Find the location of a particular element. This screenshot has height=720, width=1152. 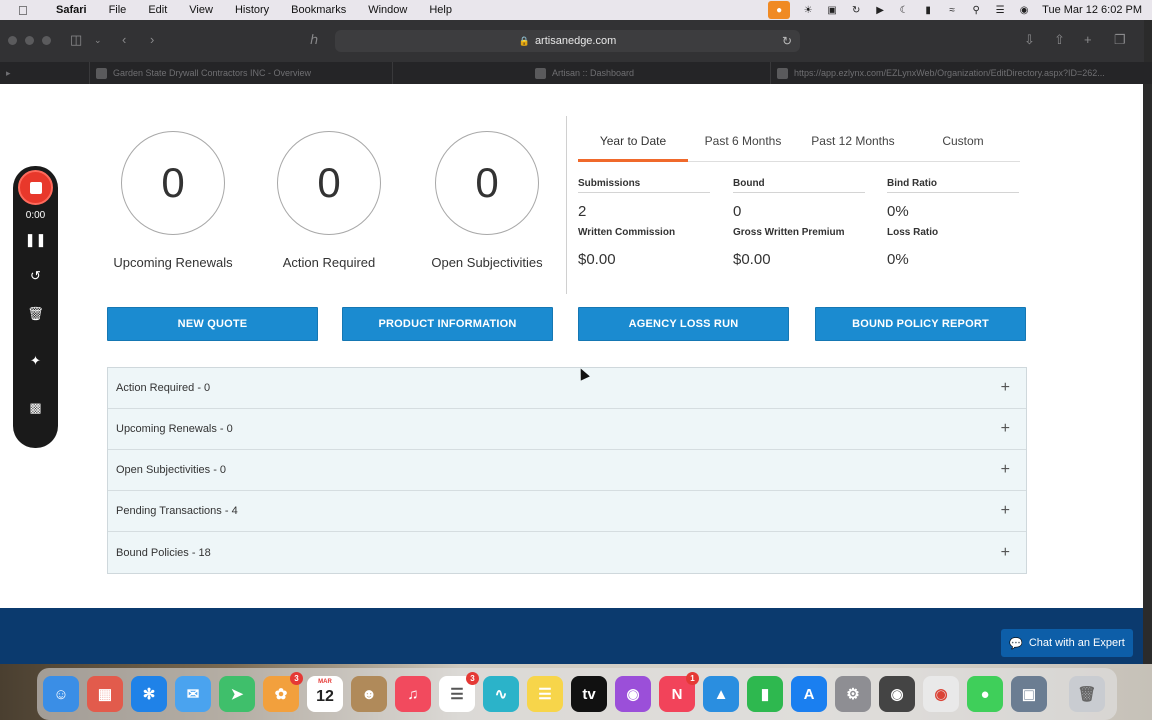

keynote-icon: ▲ is located at coordinates (721, 694).